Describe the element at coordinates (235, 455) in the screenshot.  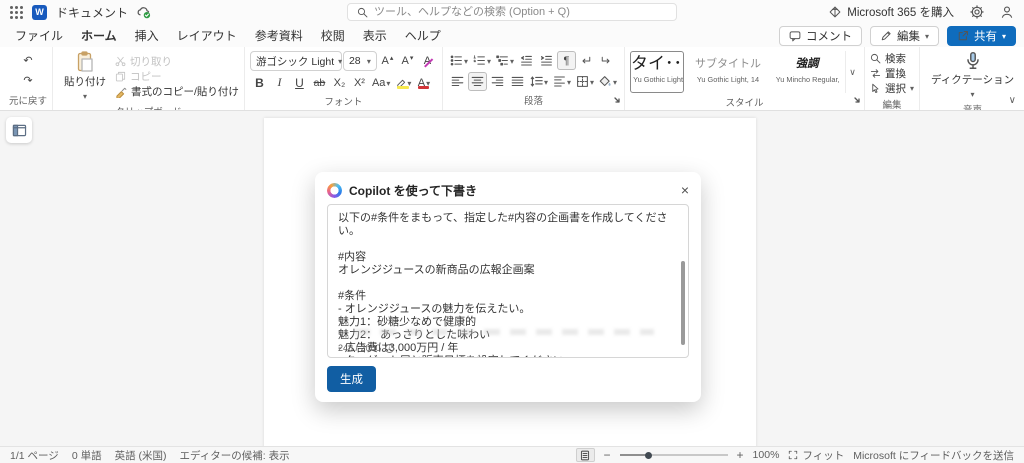
I see `editor-suggestions-status: エディターの候補: 表示` at that location.